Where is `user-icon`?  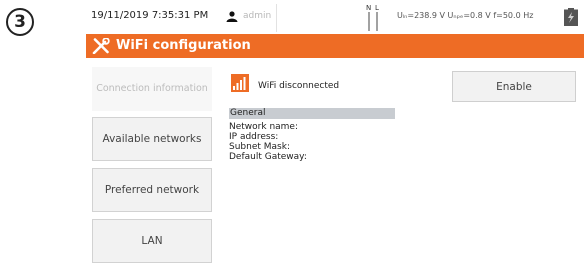
user-icon is located at coordinates (232, 16).